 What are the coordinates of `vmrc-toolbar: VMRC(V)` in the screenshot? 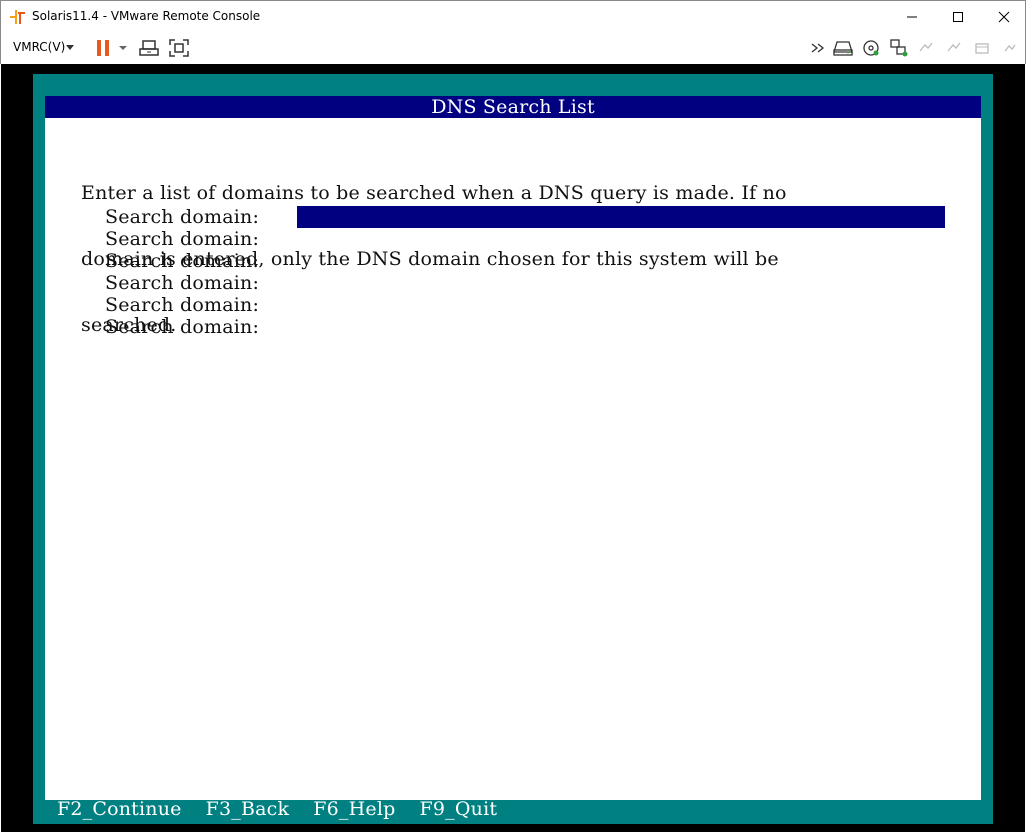 It's located at (513, 48).